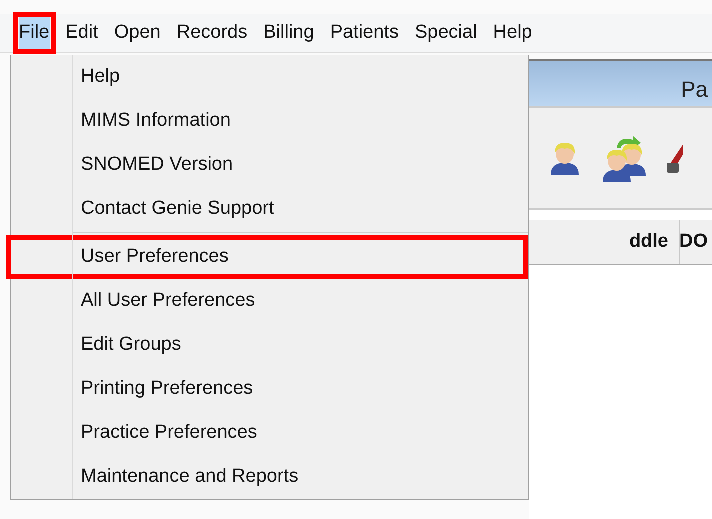  I want to click on window-title: Pa, so click(694, 90).